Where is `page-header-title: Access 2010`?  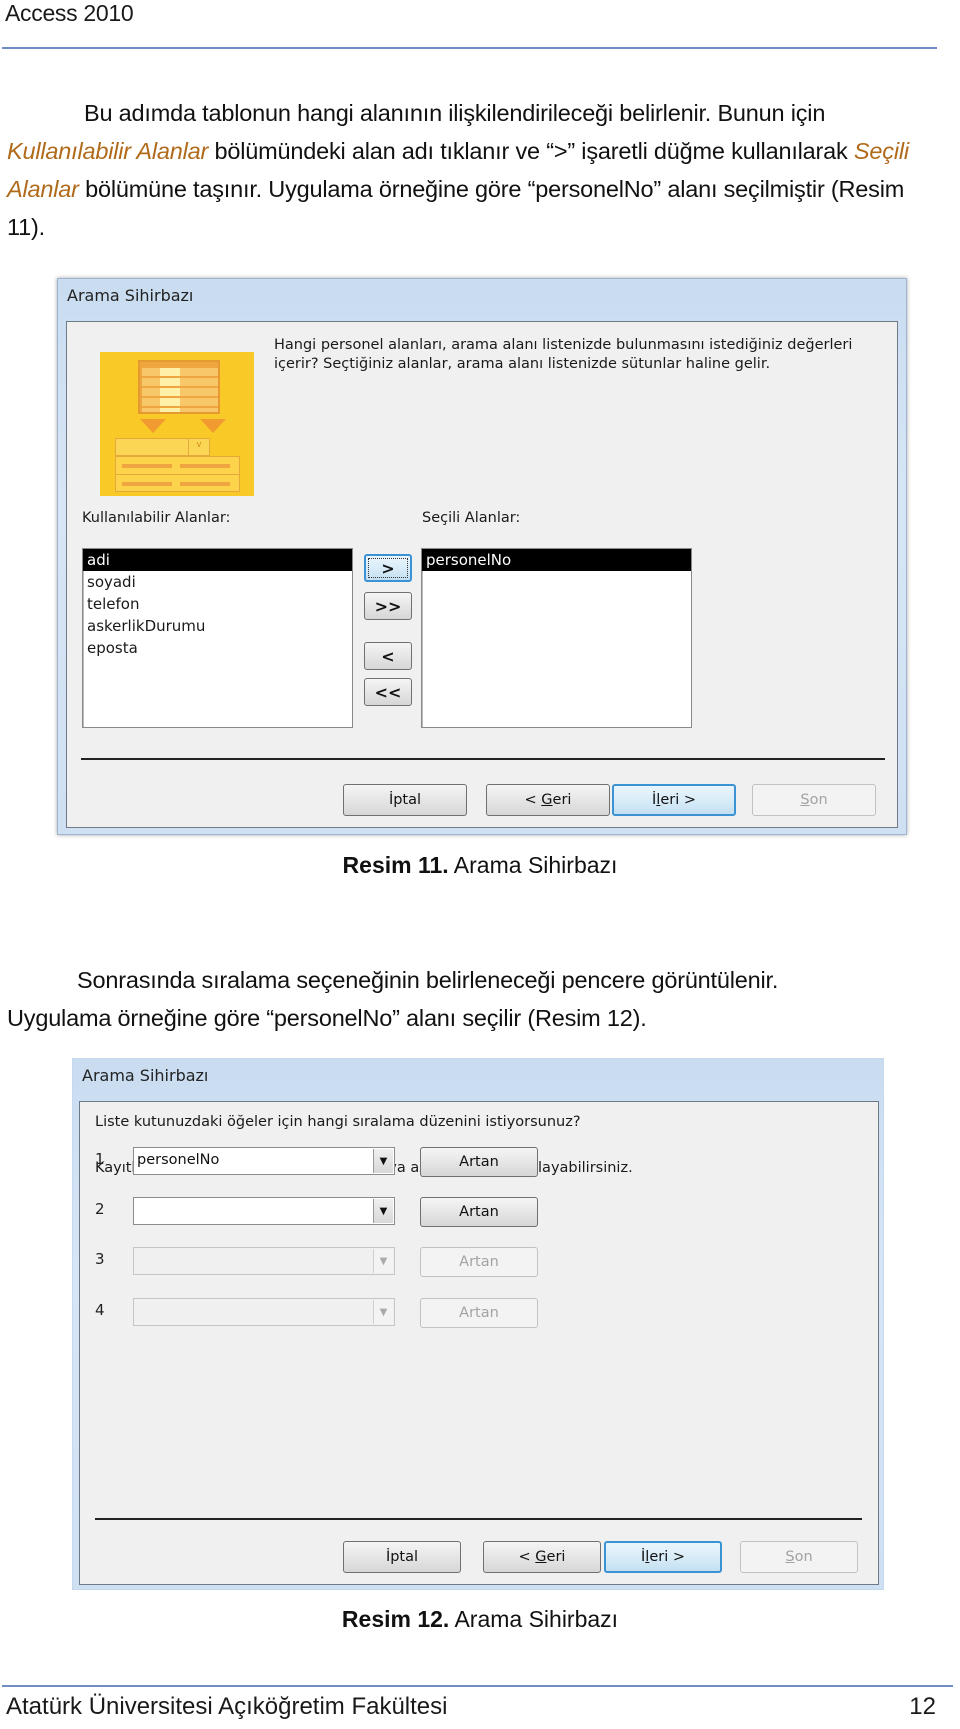
page-header-title: Access 2010 is located at coordinates (69, 13).